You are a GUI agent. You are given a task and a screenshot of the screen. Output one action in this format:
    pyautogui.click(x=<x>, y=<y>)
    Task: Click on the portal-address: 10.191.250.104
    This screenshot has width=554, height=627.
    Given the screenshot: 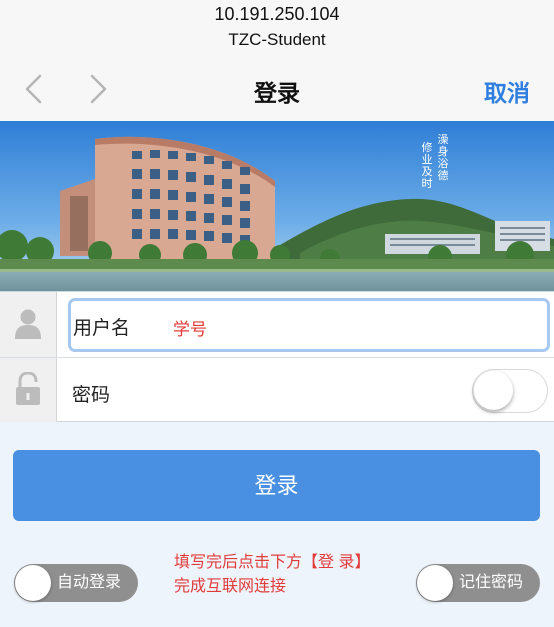 What is the action you would take?
    pyautogui.click(x=277, y=14)
    